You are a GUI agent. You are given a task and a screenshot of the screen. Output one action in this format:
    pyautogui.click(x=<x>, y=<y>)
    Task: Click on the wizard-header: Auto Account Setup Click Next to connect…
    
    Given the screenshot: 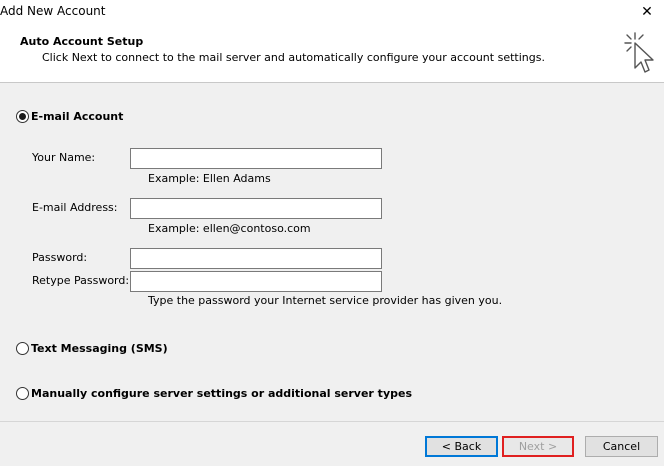 What is the action you would take?
    pyautogui.click(x=332, y=53)
    